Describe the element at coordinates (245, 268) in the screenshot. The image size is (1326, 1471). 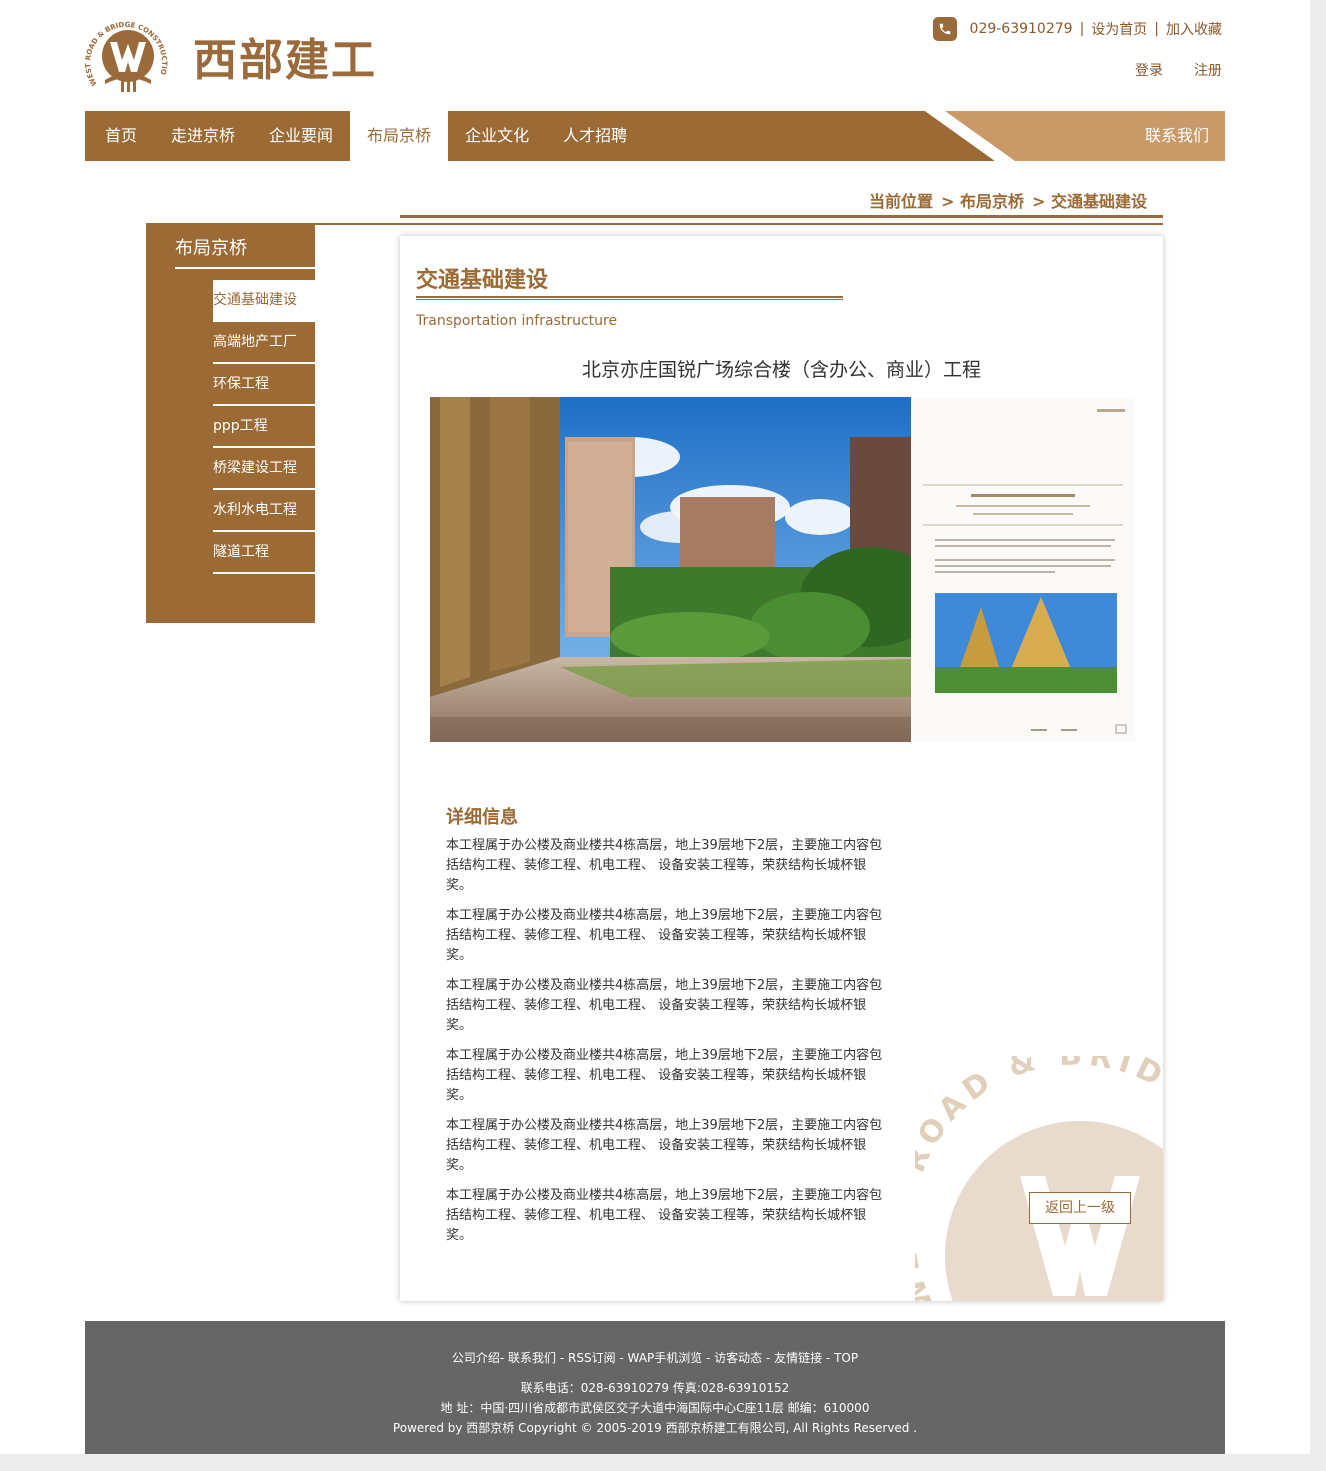
I see `sidebar-title-underline` at that location.